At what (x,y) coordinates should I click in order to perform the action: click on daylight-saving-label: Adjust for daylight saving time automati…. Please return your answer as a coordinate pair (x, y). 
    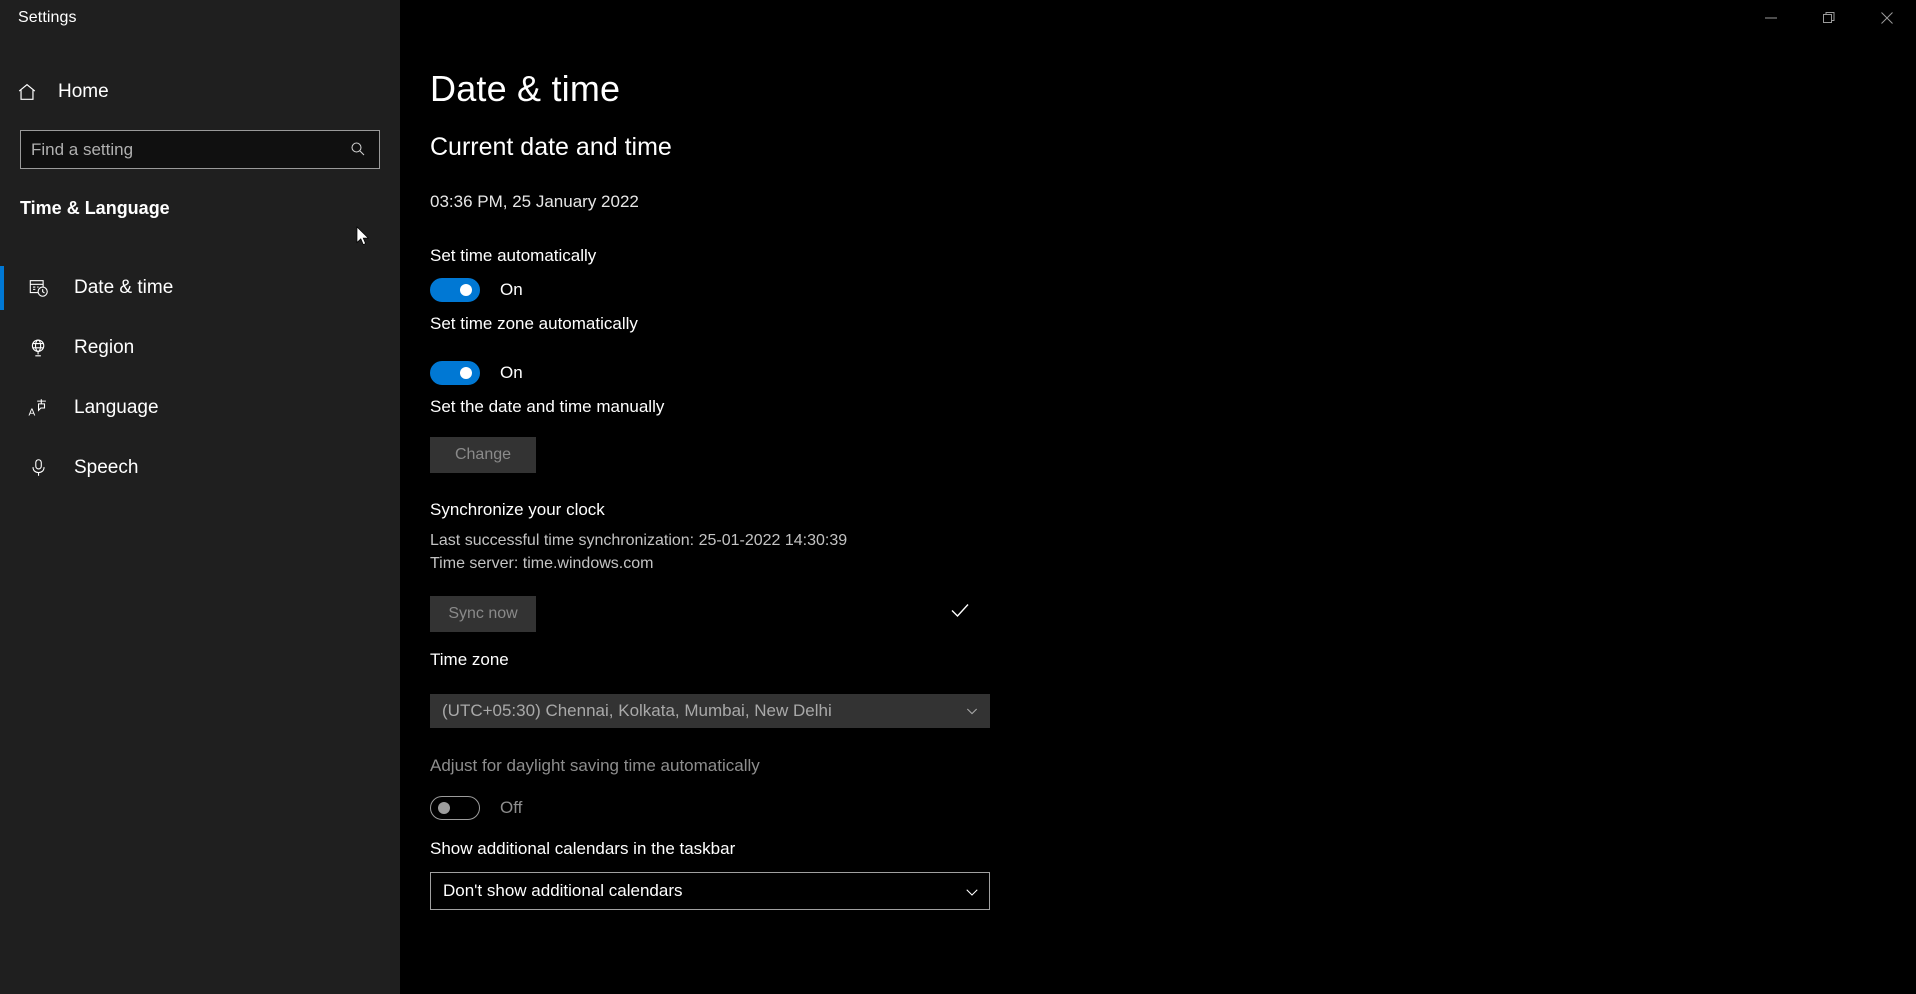
    Looking at the image, I should click on (595, 765).